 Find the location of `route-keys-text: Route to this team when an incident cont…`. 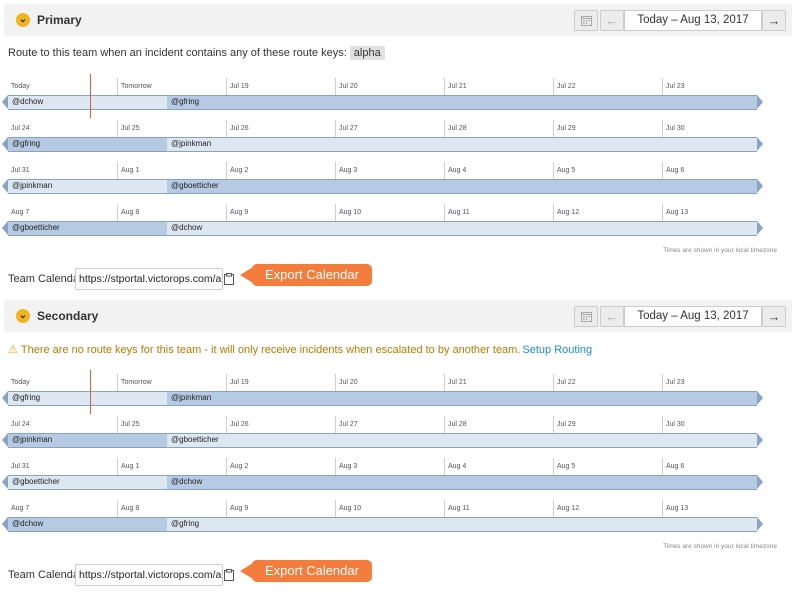

route-keys-text: Route to this team when an incident cont… is located at coordinates (177, 53).